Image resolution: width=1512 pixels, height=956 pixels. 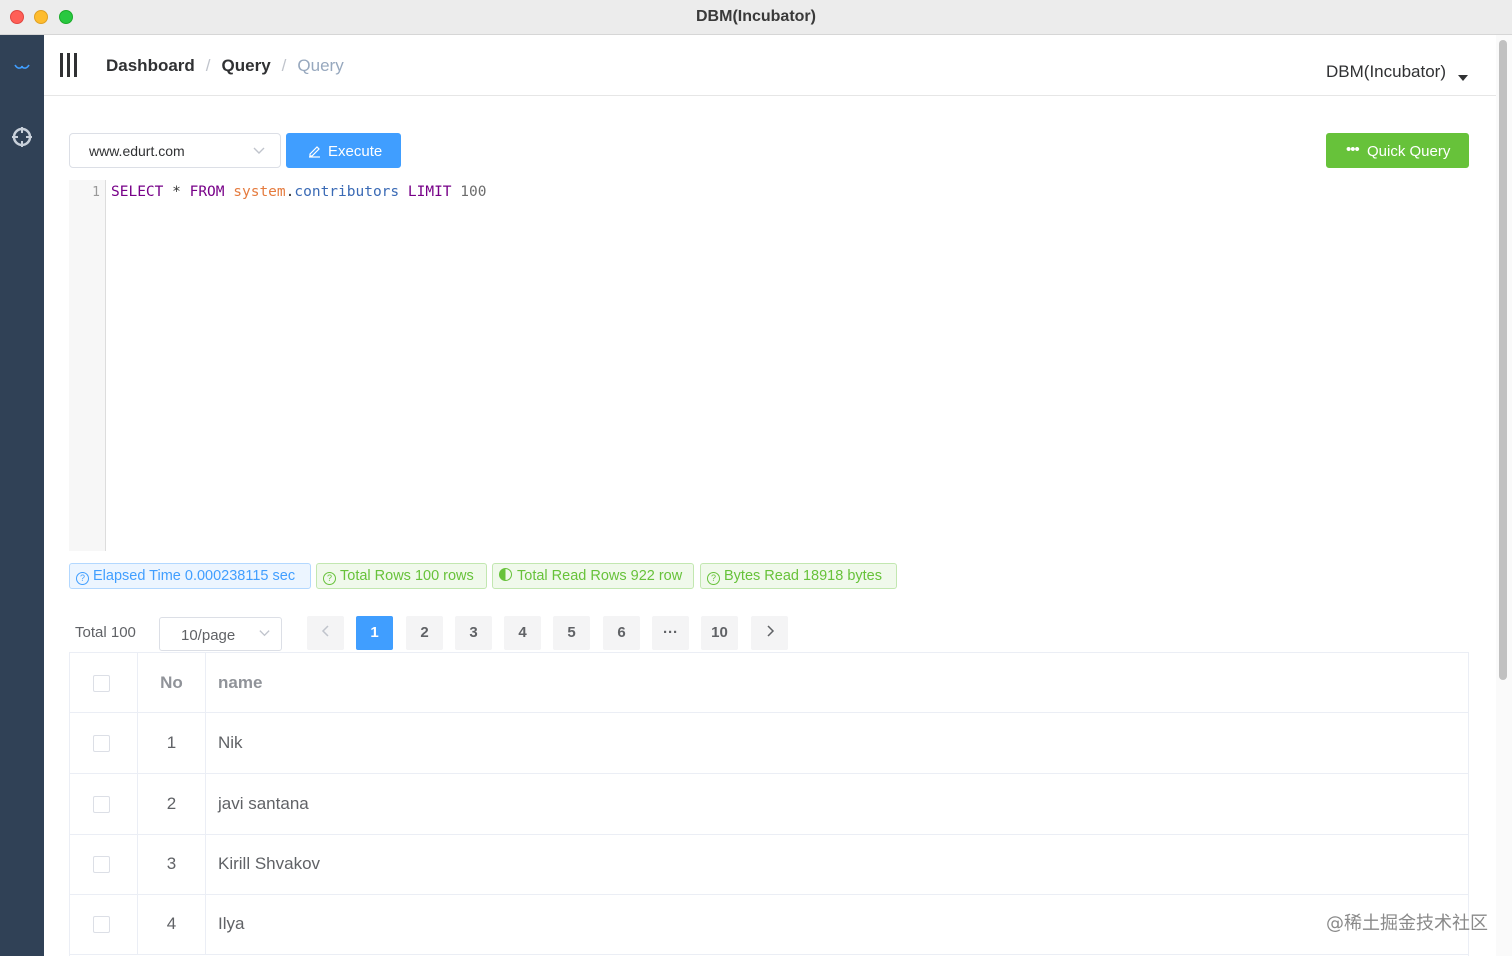 I want to click on user-menu-label: DBM(Incubator), so click(x=1386, y=71).